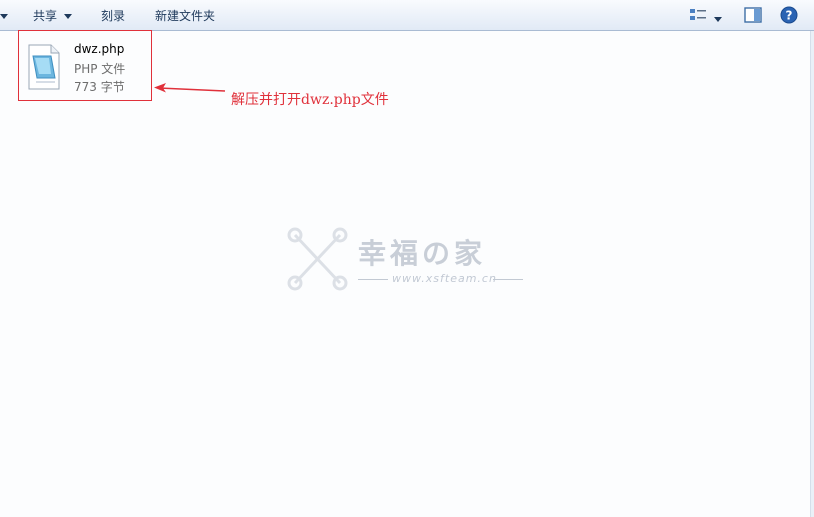 The image size is (814, 517). I want to click on menu-dropdown-arrow, so click(4, 16).